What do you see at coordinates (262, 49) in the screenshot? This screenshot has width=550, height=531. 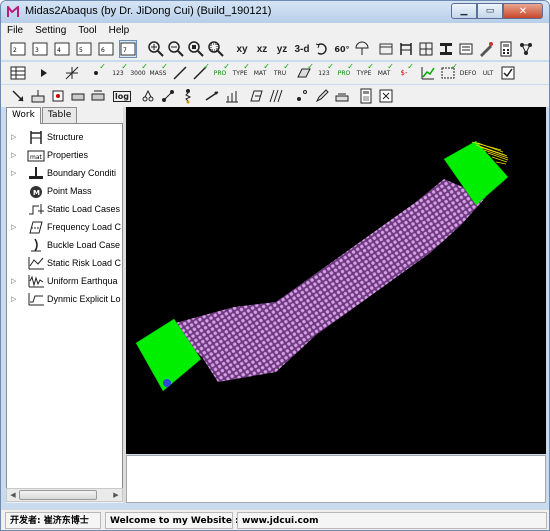 I see `view-xz-button: xz` at bounding box center [262, 49].